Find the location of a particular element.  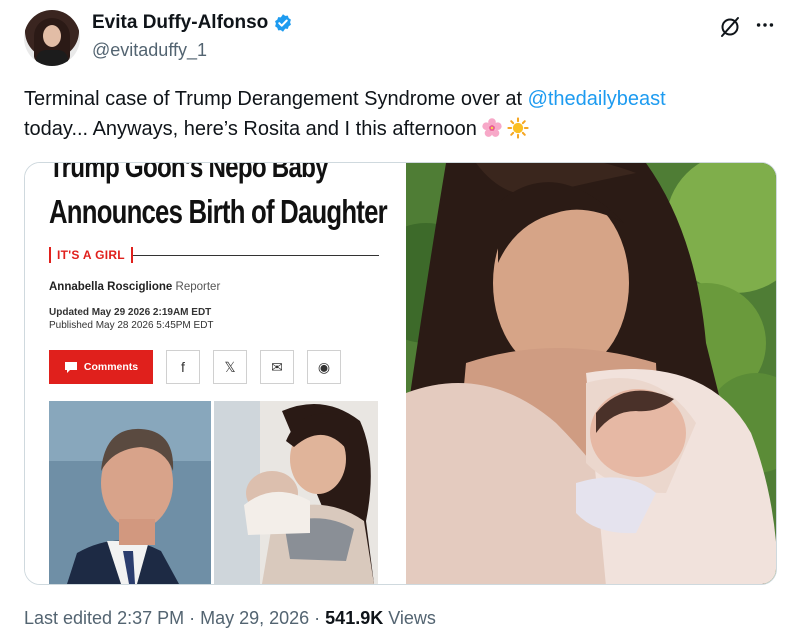

author-role: Reporter is located at coordinates (198, 287).